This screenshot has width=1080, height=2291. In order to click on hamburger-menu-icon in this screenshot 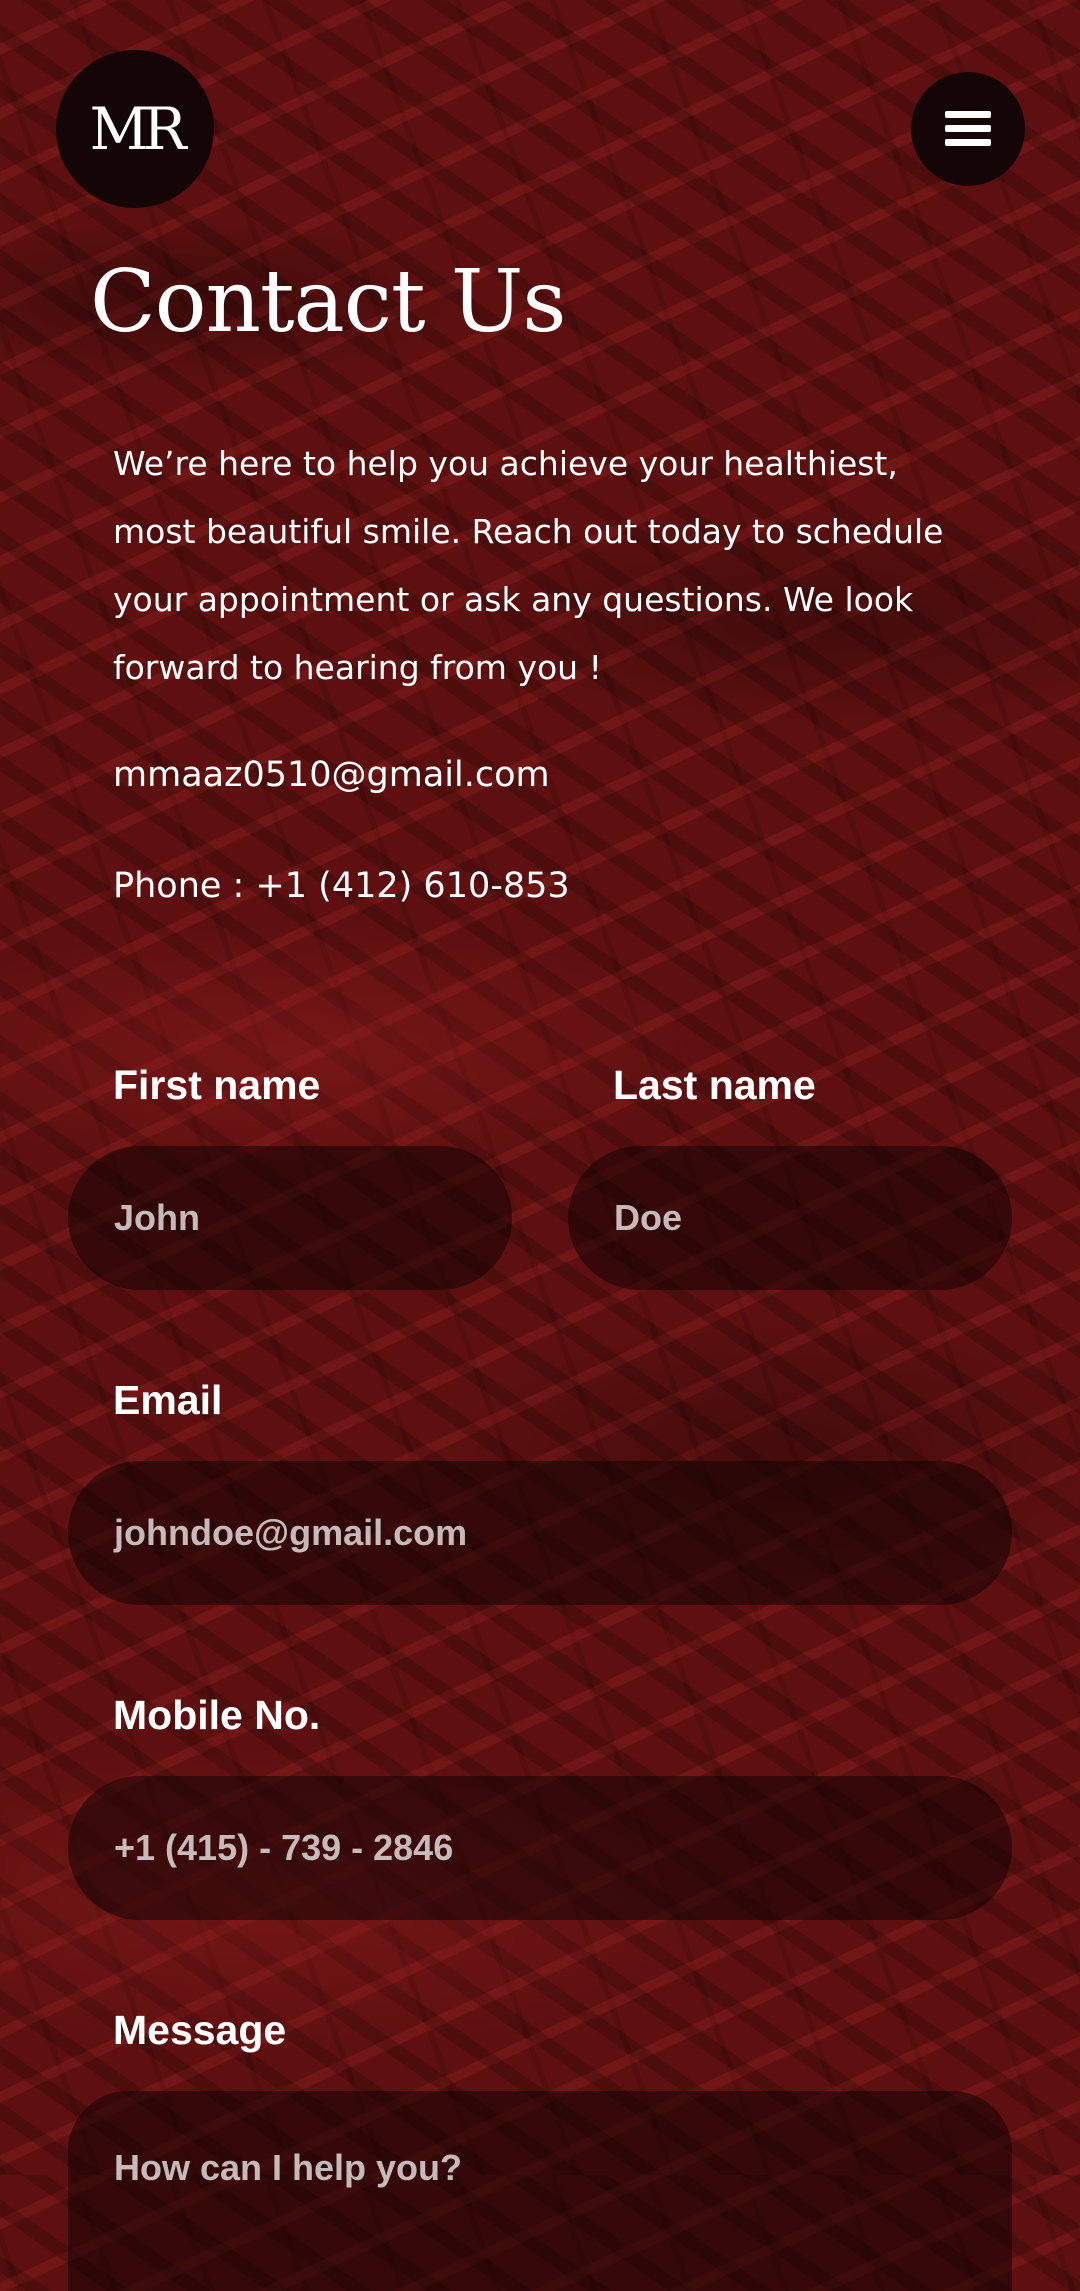, I will do `click(968, 128)`.